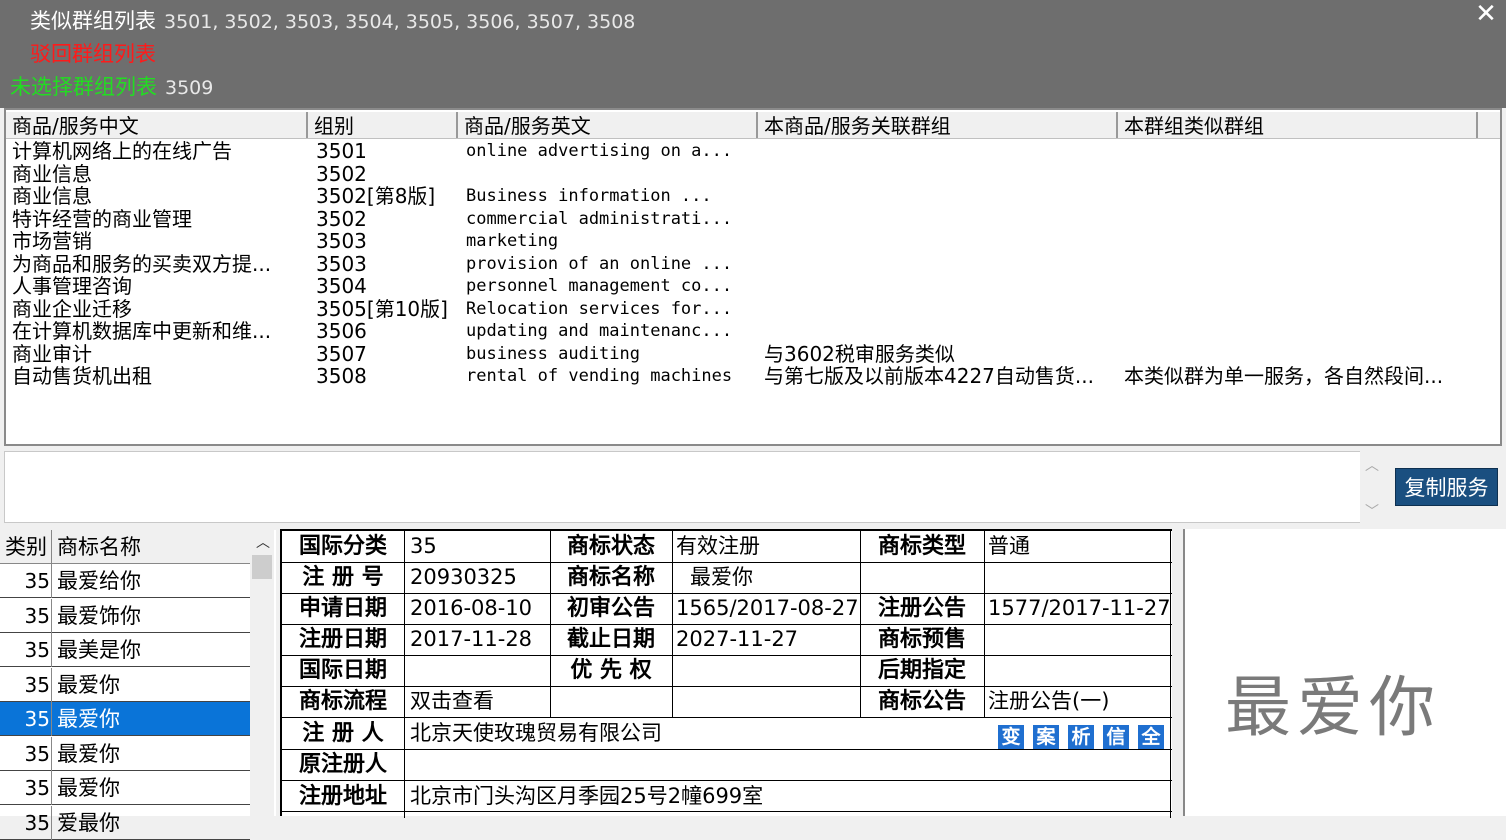 Image resolution: width=1506 pixels, height=840 pixels. I want to click on reg-notice-label: 注册公告, so click(921, 608).